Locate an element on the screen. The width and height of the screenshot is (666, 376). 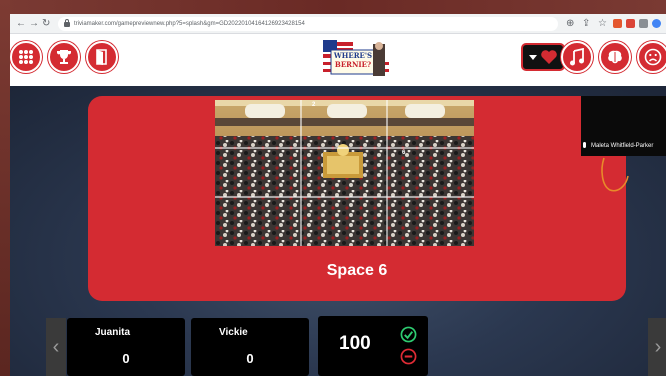
extension-icon is located at coordinates (617, 23).